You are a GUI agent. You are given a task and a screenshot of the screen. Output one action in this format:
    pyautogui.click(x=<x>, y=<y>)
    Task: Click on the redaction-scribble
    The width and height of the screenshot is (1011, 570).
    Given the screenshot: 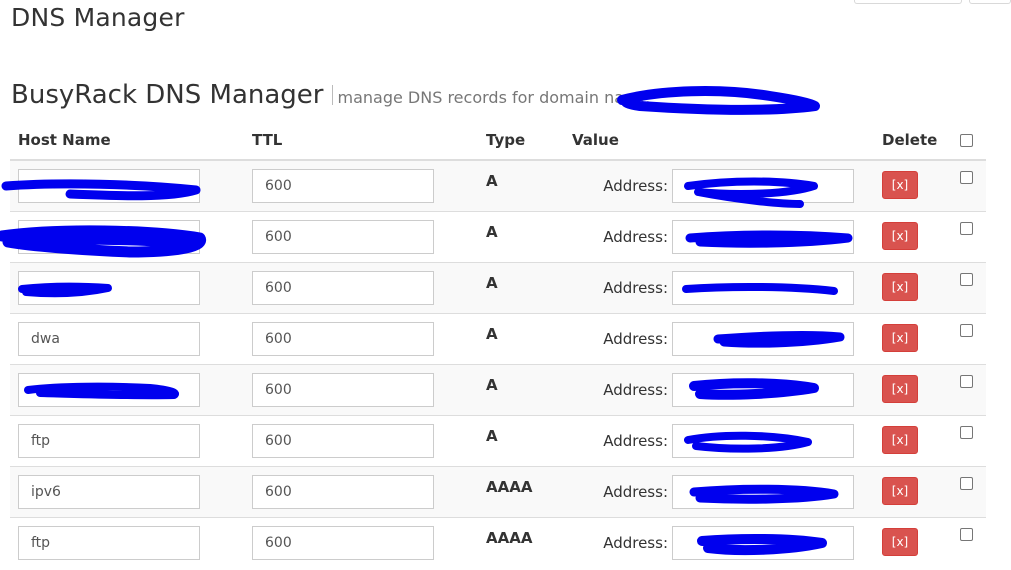 What is the action you would take?
    pyautogui.click(x=718, y=100)
    